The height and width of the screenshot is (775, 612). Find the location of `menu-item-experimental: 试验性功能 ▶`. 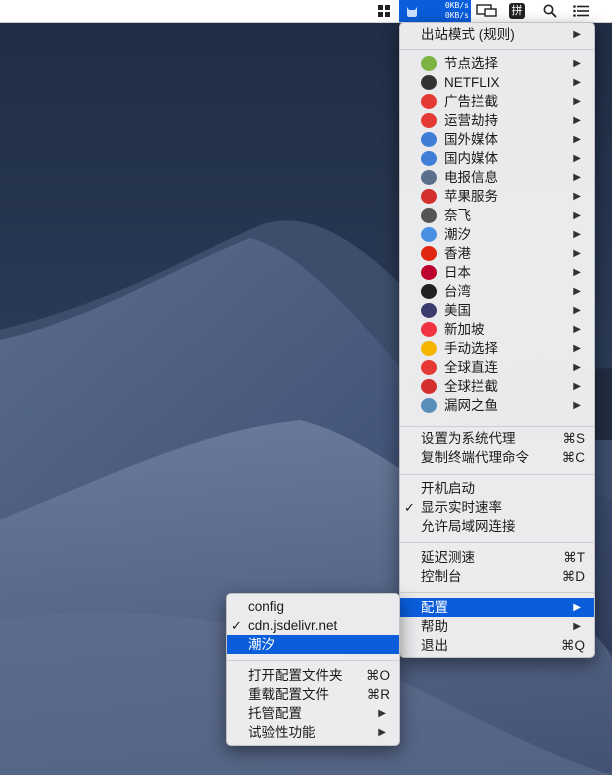

menu-item-experimental: 试验性功能 ▶ is located at coordinates (313, 732).